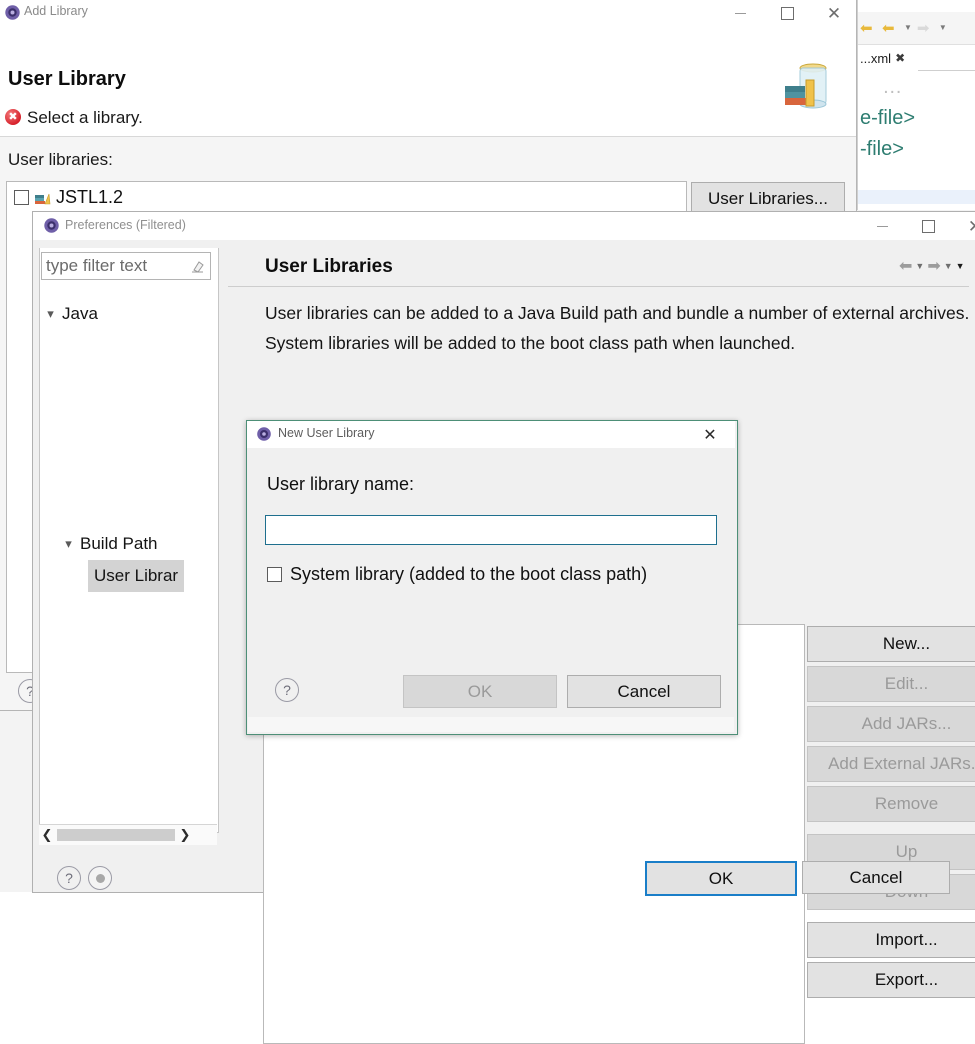 The width and height of the screenshot is (975, 1044). Describe the element at coordinates (491, 434) in the screenshot. I see `new-user-library-titlebar: New User Library ✕` at that location.